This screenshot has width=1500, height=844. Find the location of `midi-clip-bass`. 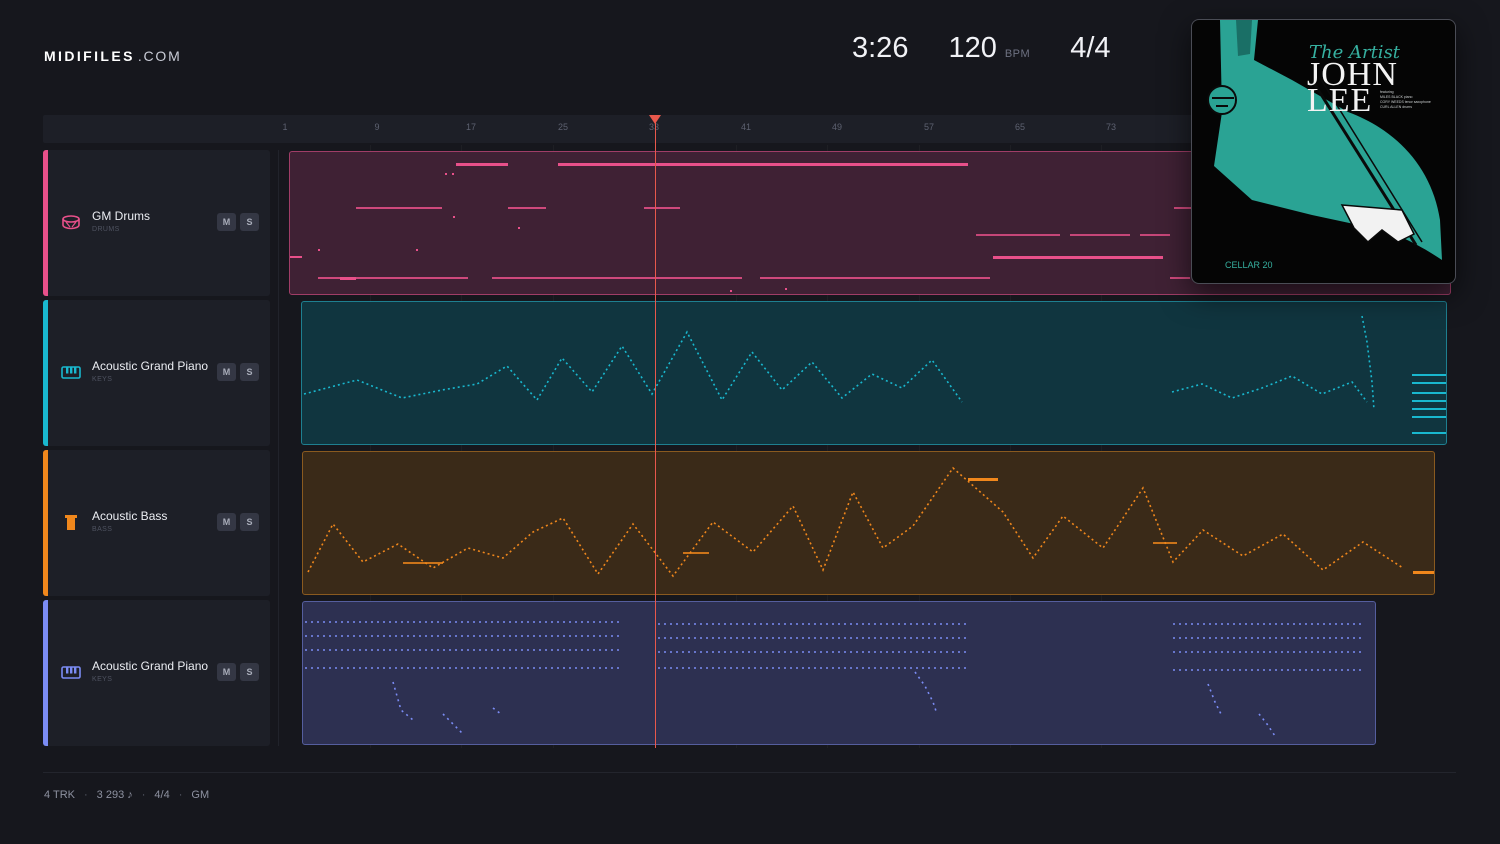

midi-clip-bass is located at coordinates (868, 523).